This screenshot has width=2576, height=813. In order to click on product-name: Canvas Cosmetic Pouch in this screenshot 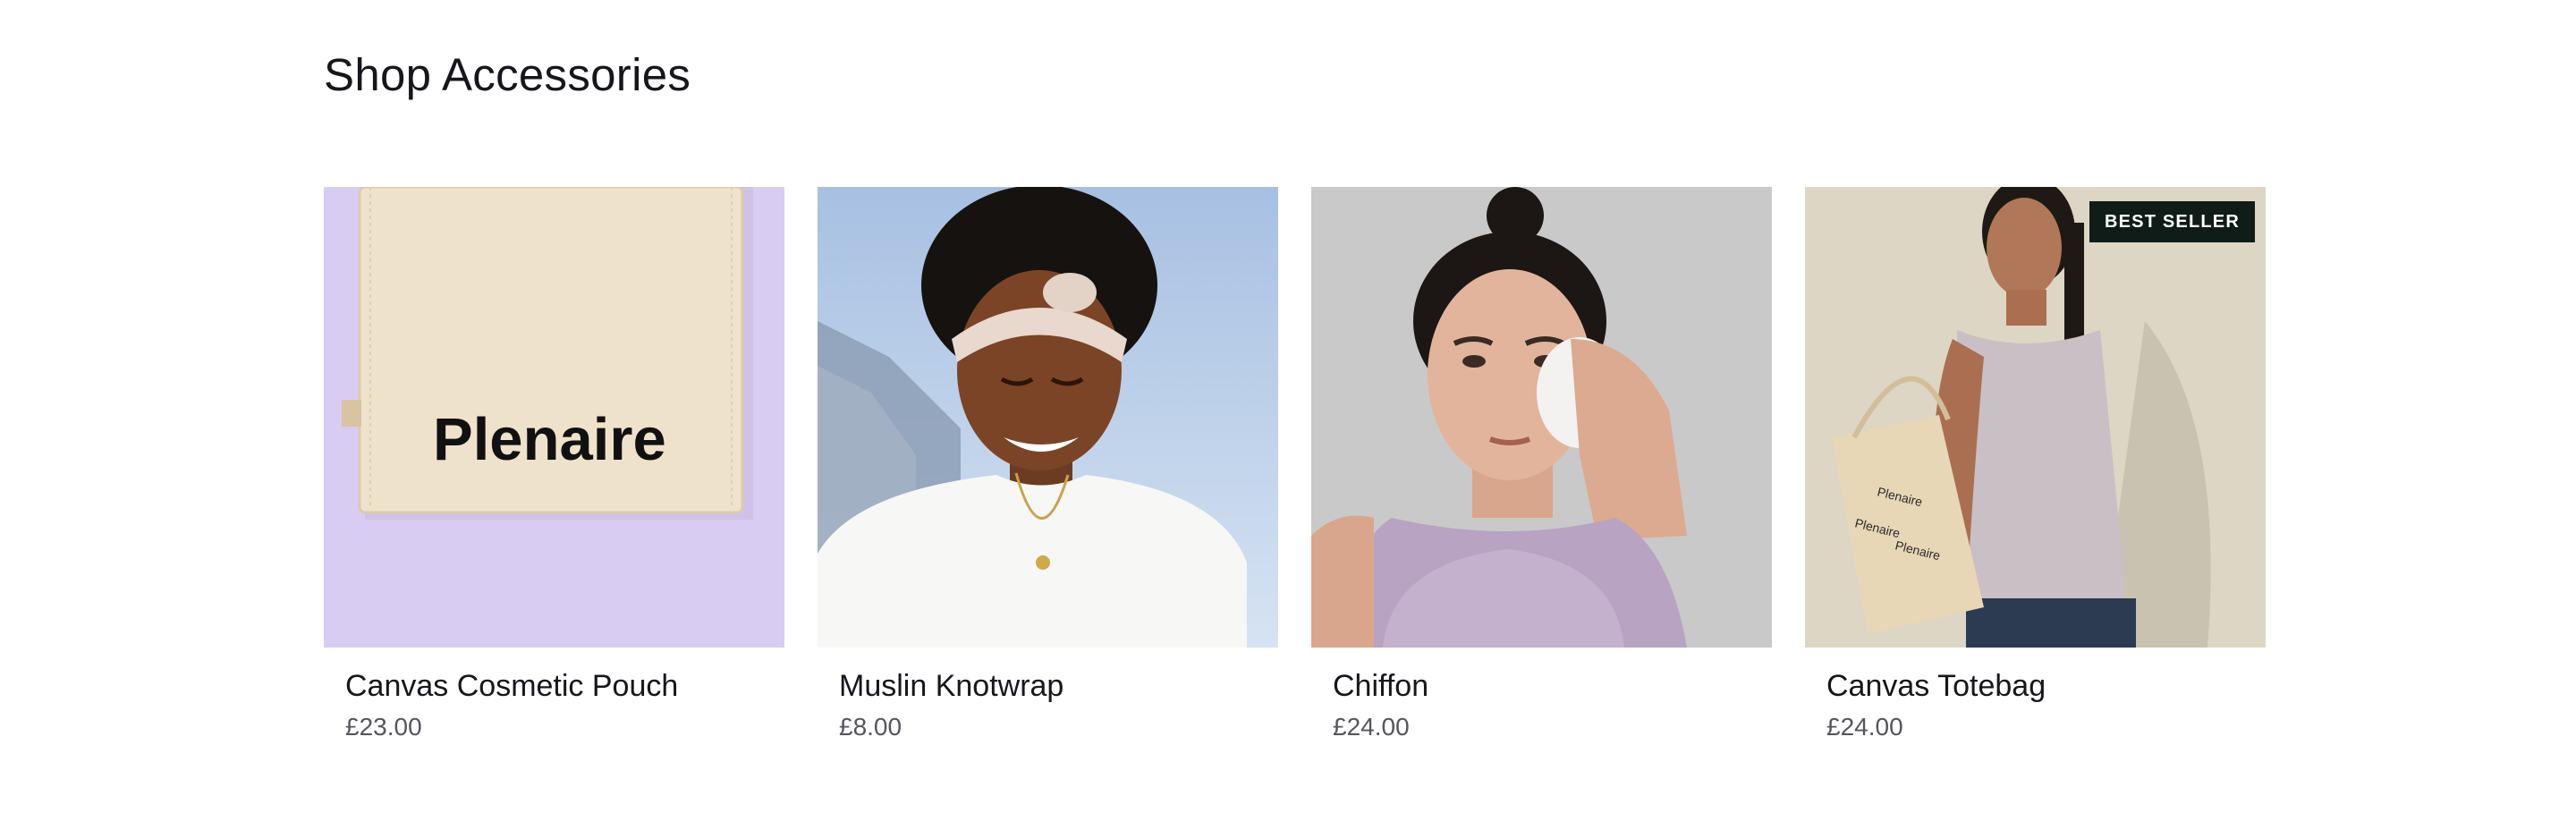, I will do `click(564, 686)`.